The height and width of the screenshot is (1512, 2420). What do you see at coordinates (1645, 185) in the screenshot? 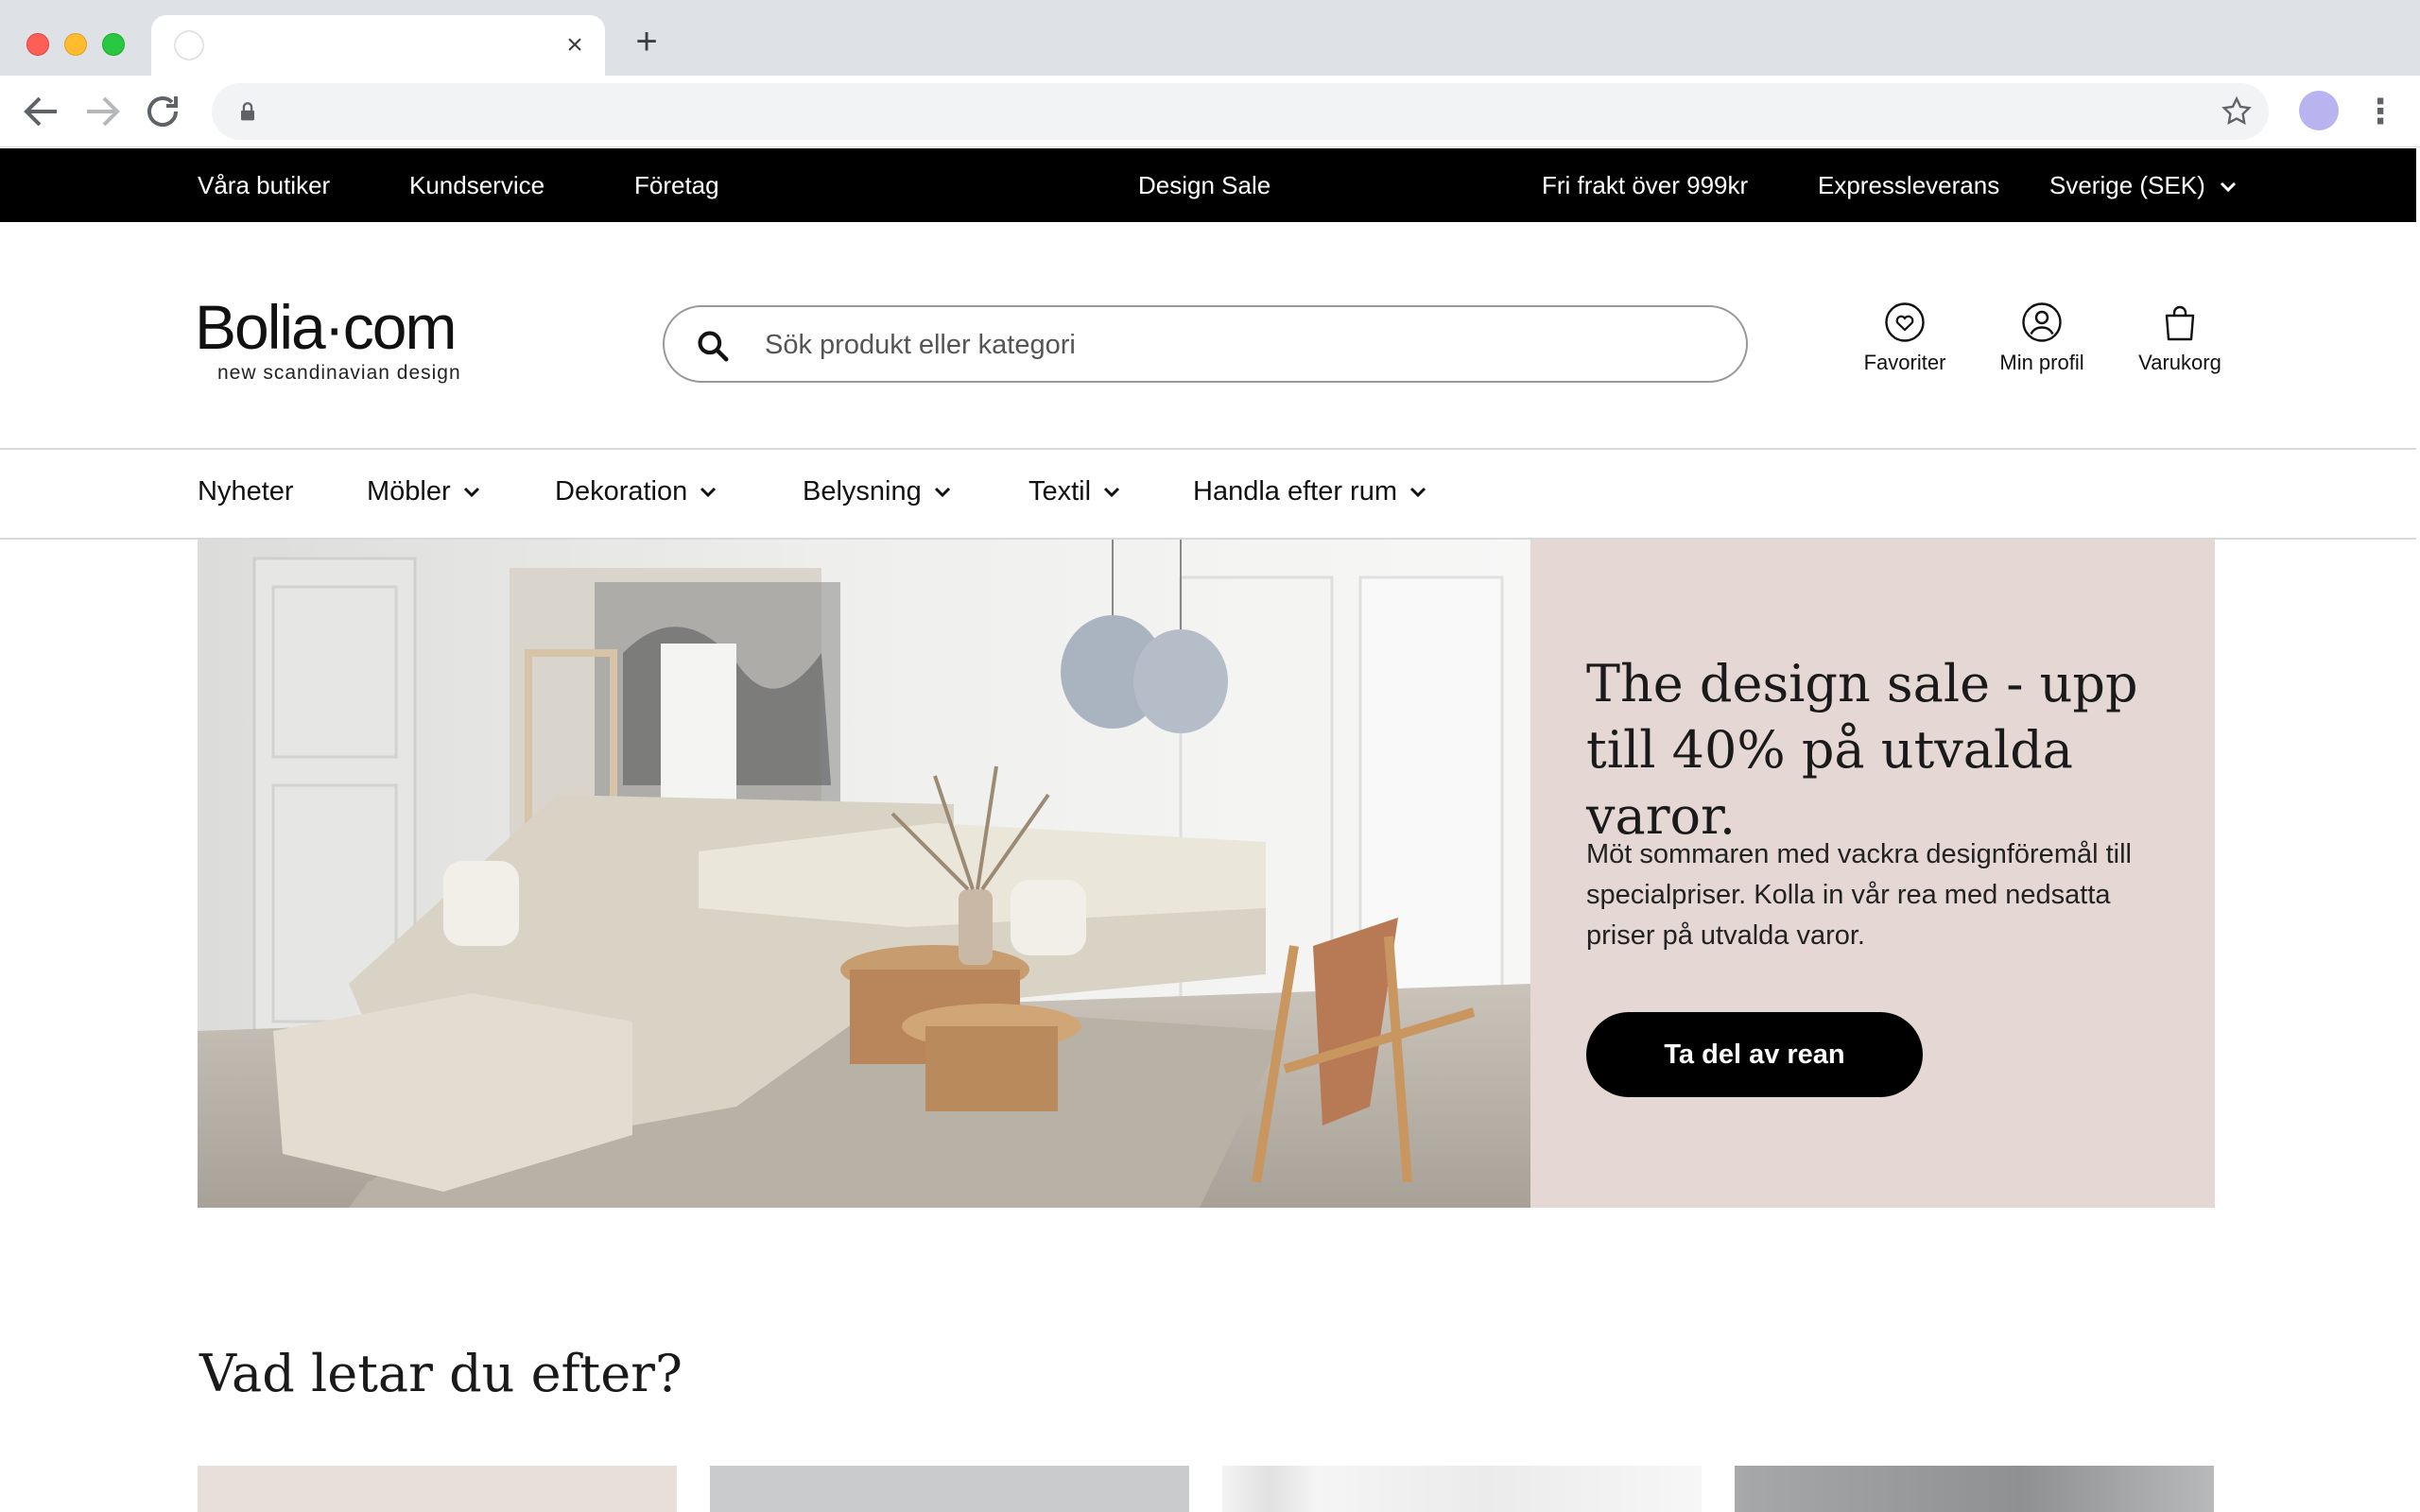
I see `shipping-info: Fri frakt över 999kr` at bounding box center [1645, 185].